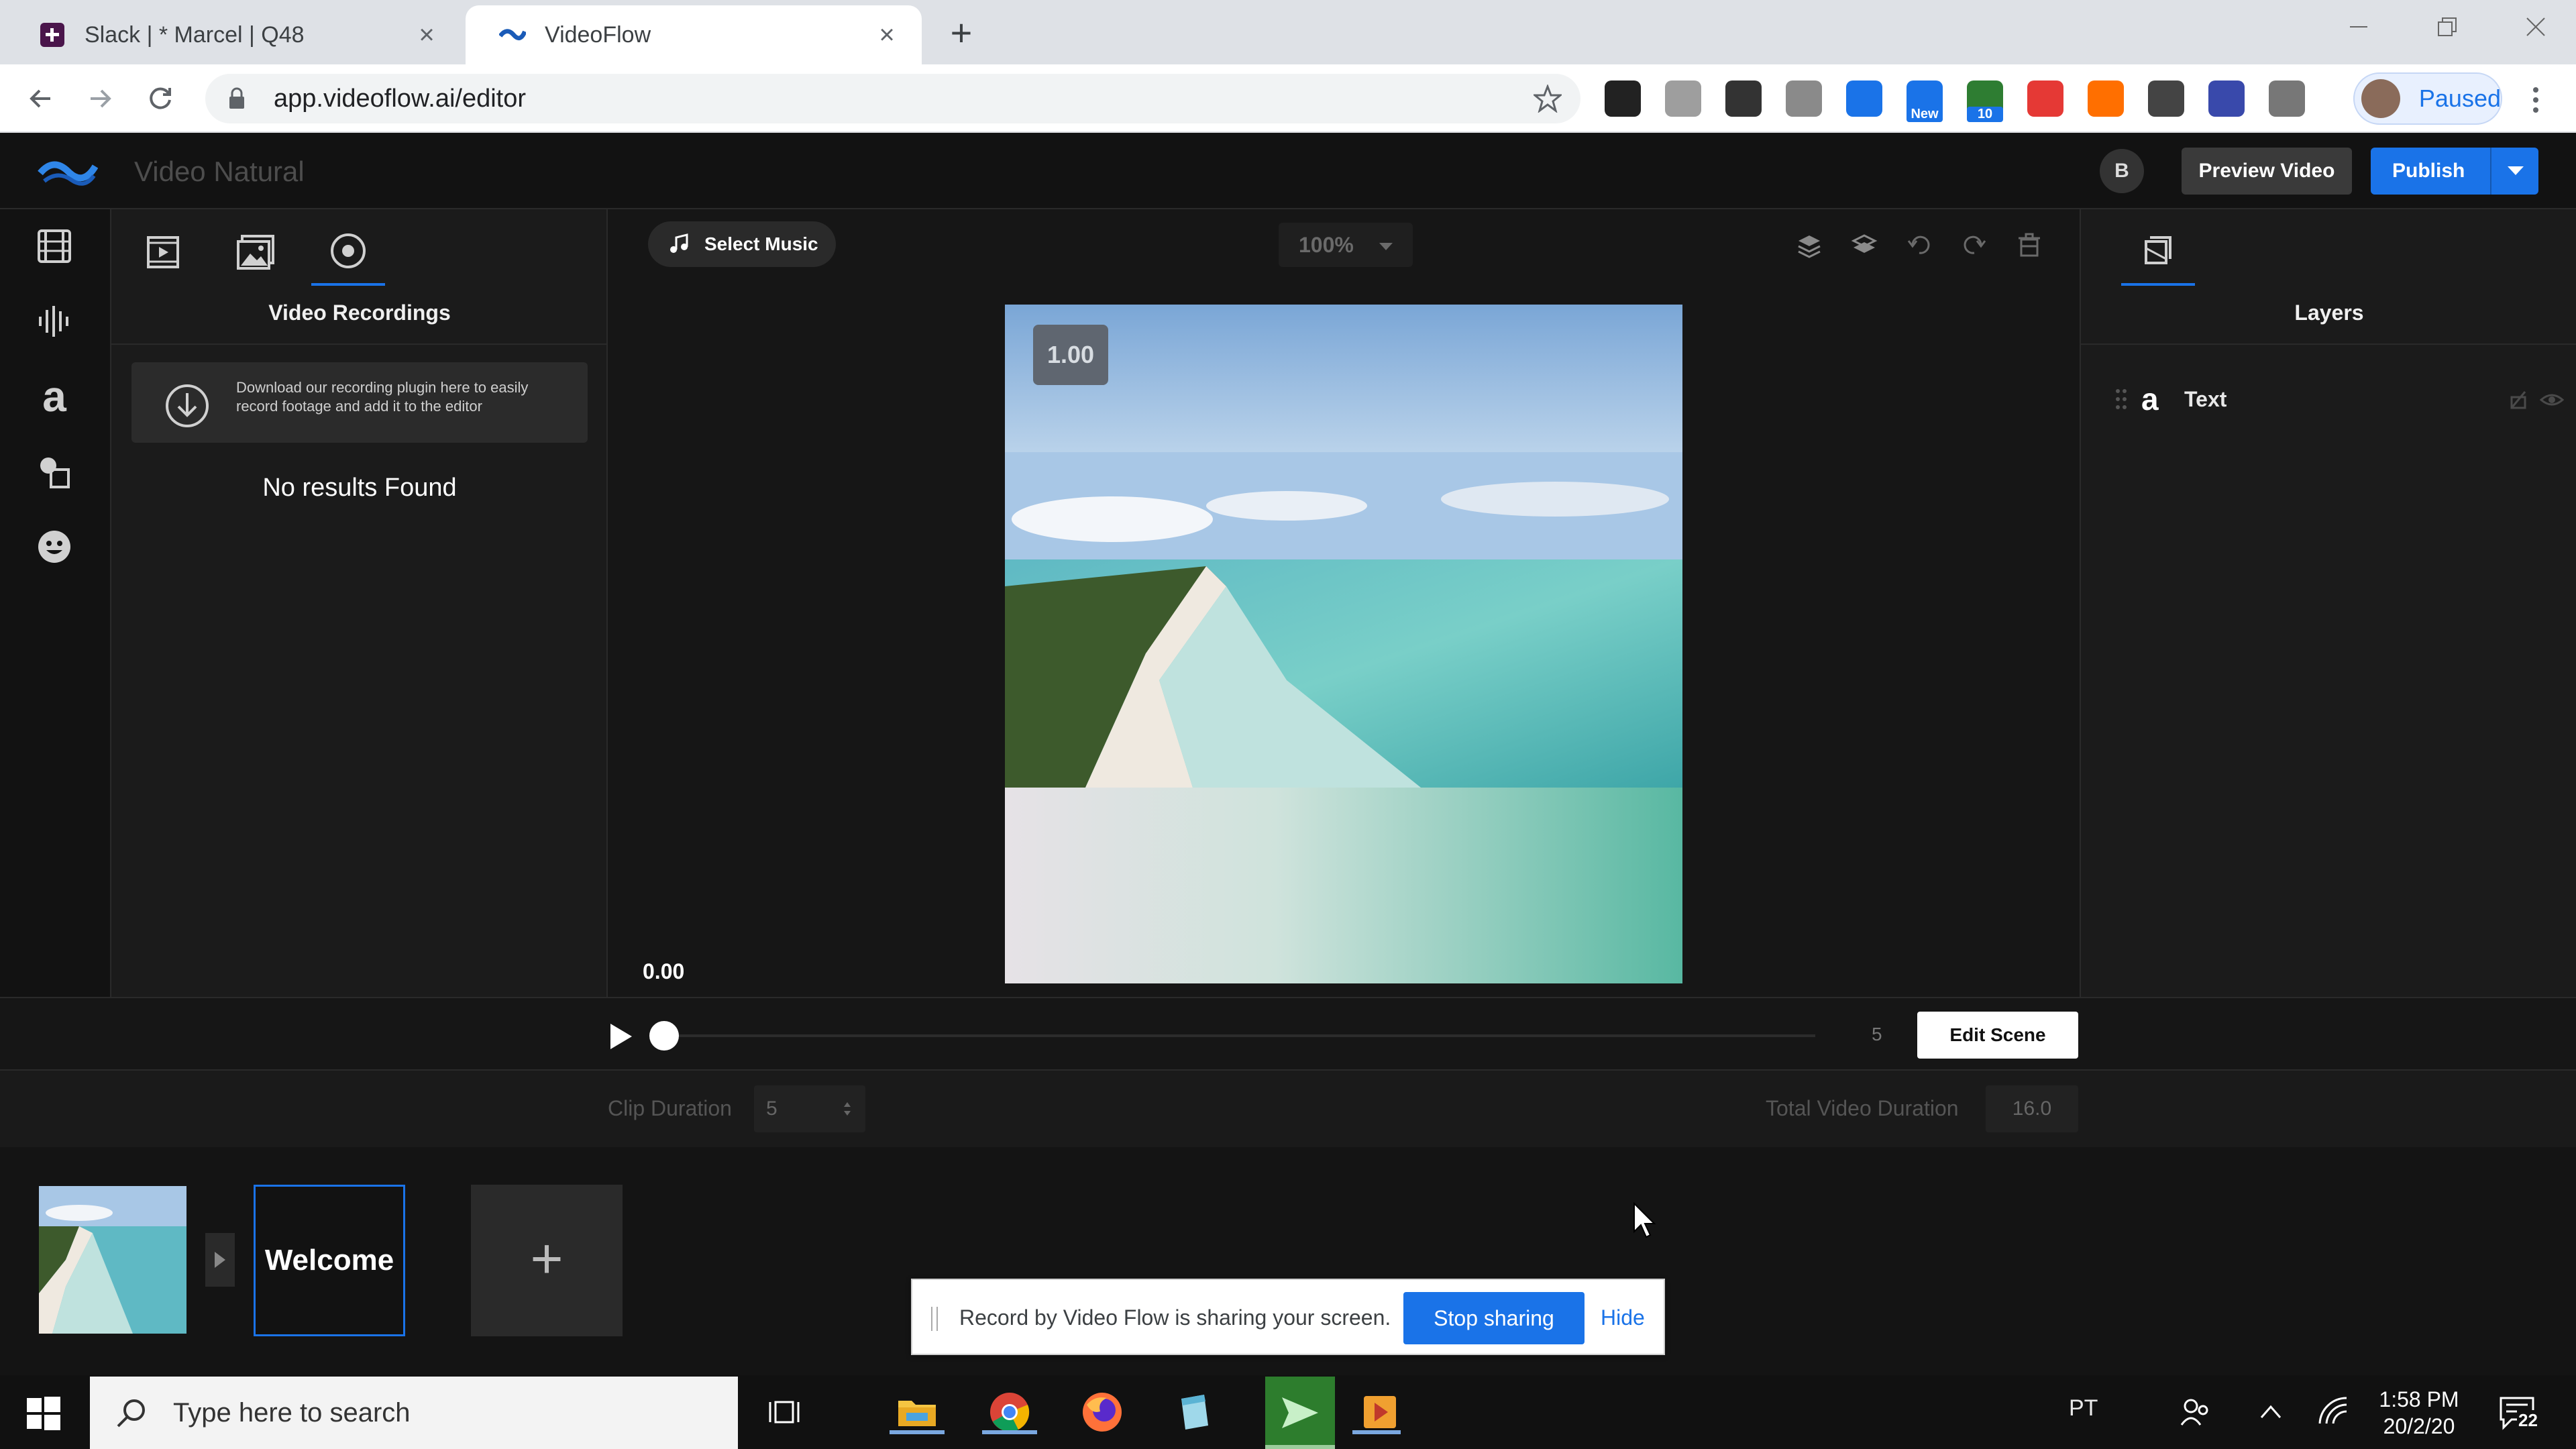  Describe the element at coordinates (2045, 98) in the screenshot. I see `youtube-ext-icon` at that location.